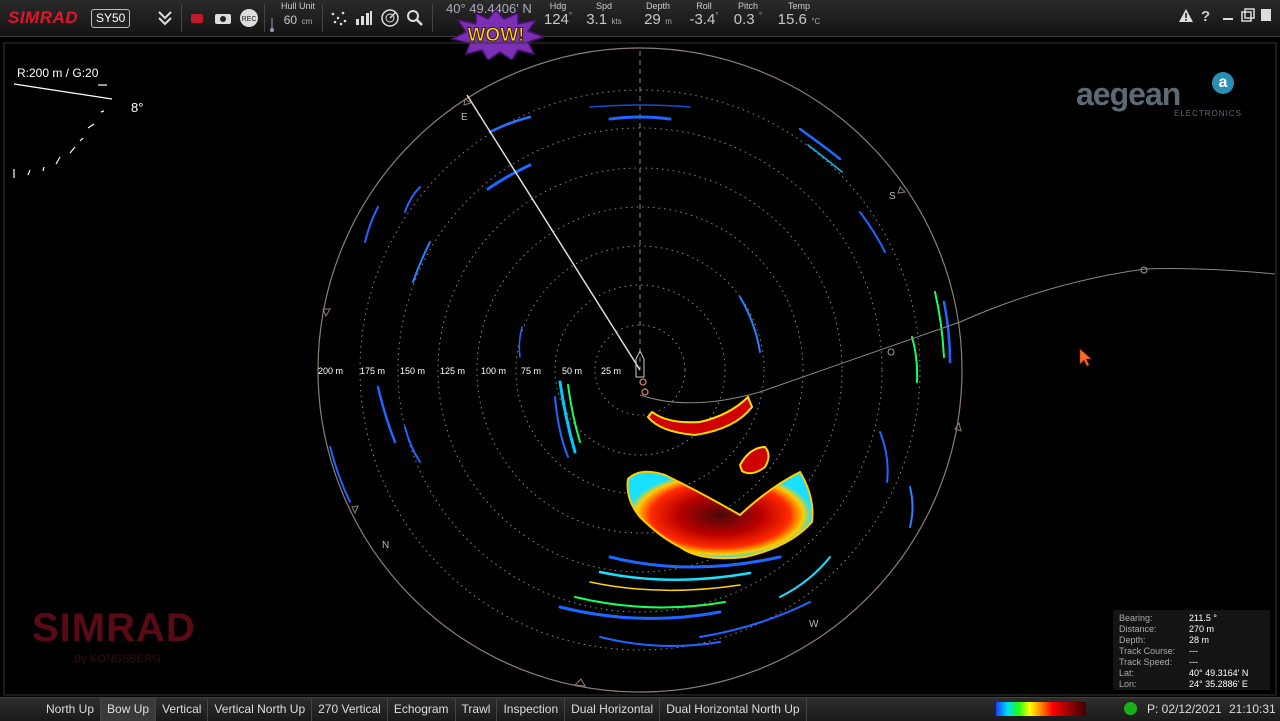 The height and width of the screenshot is (721, 1280). I want to click on info-value: ---, so click(1193, 662).